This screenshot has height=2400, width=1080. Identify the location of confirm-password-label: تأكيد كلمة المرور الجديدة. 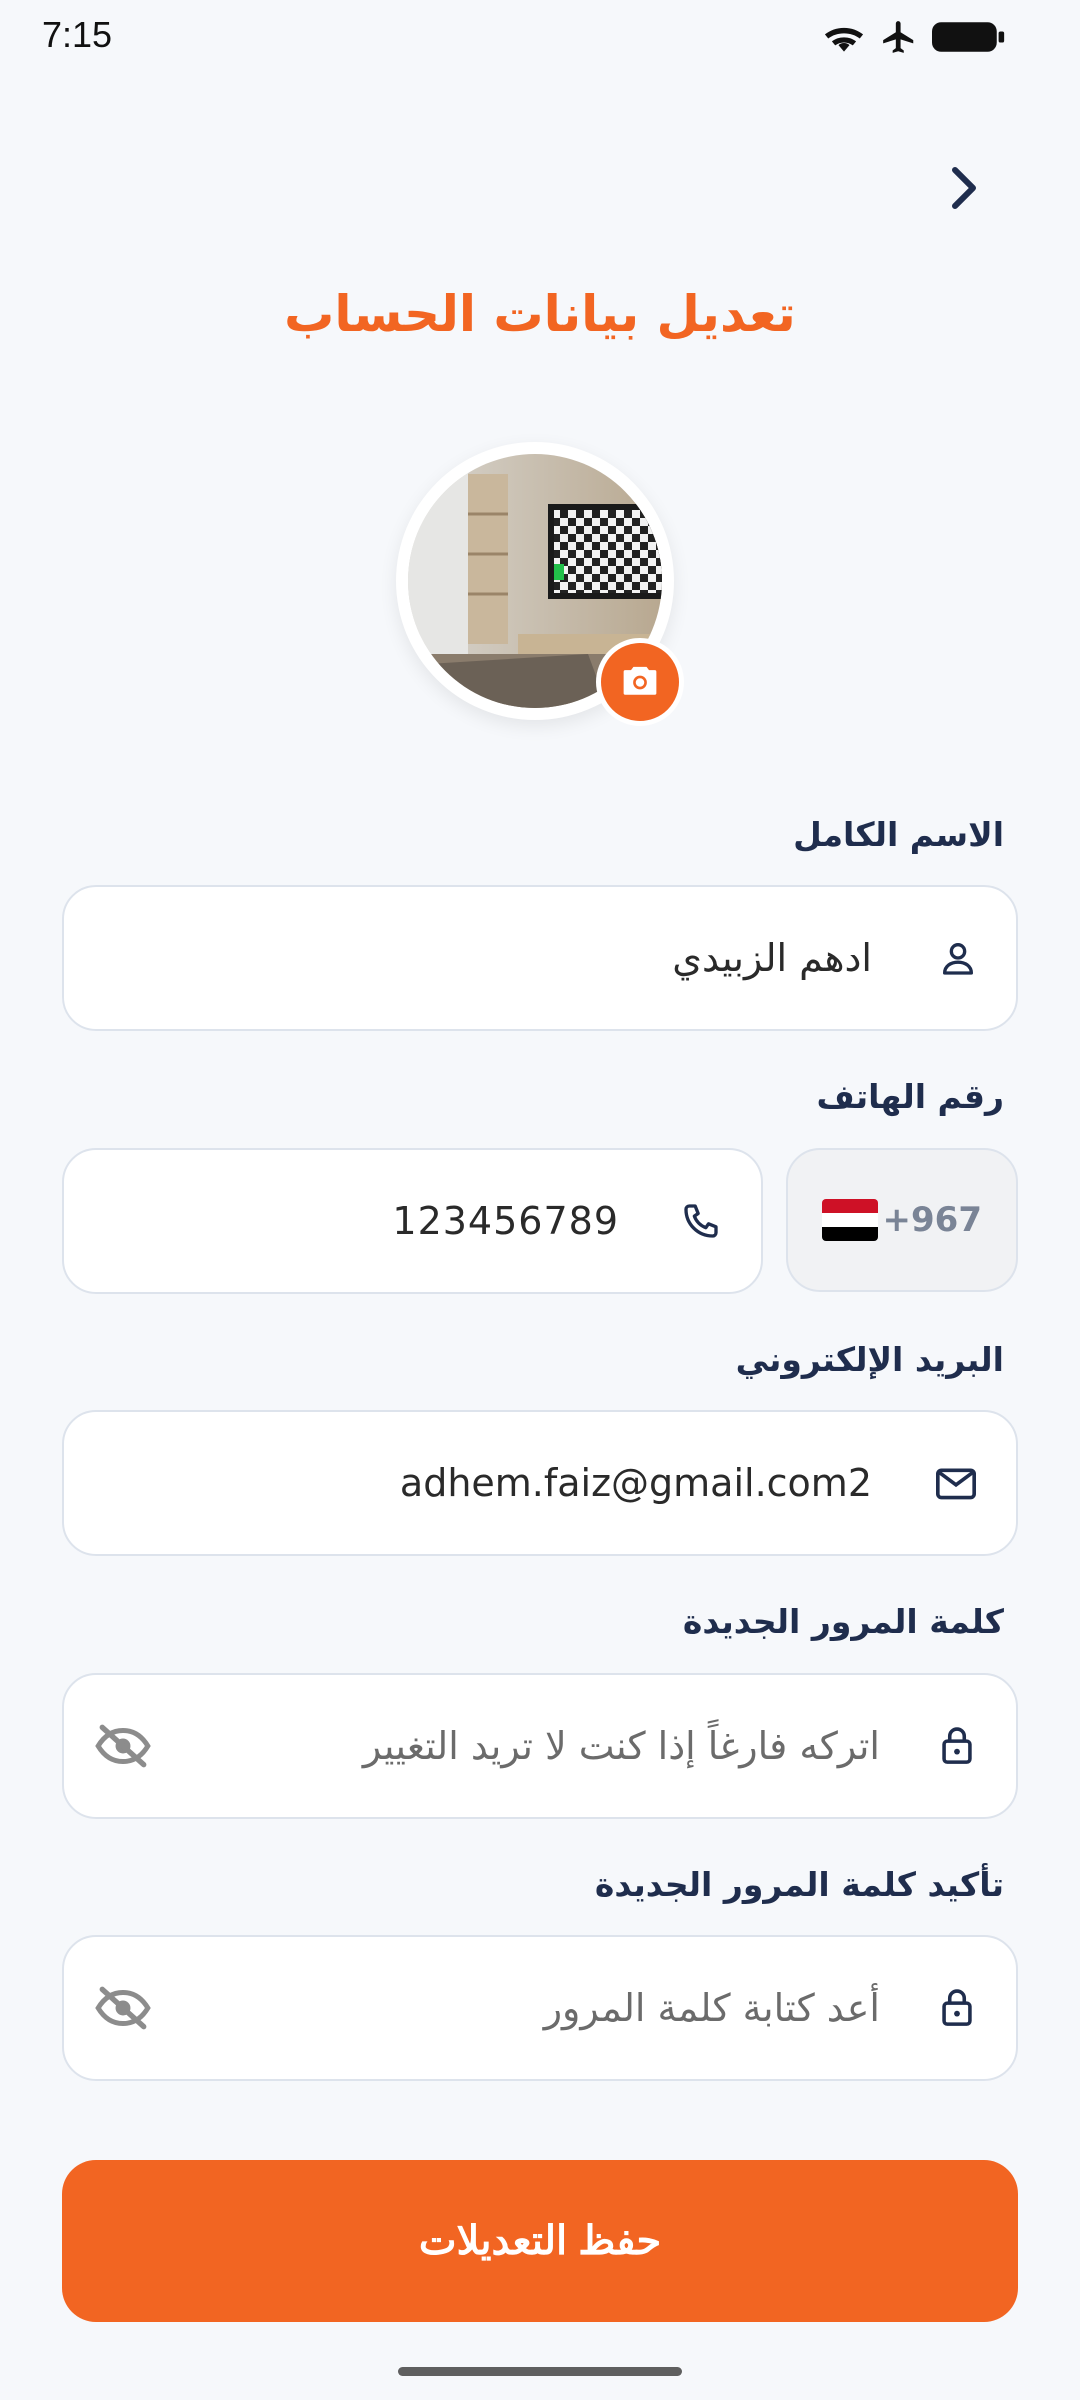
(799, 1884).